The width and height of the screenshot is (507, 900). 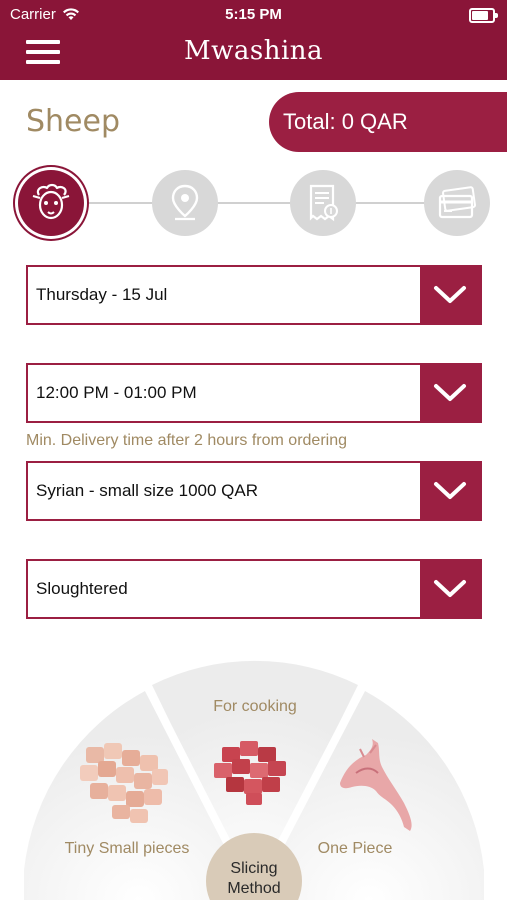 I want to click on sheep-type-value: Syrian - small size 1000 QAR, so click(x=147, y=490).